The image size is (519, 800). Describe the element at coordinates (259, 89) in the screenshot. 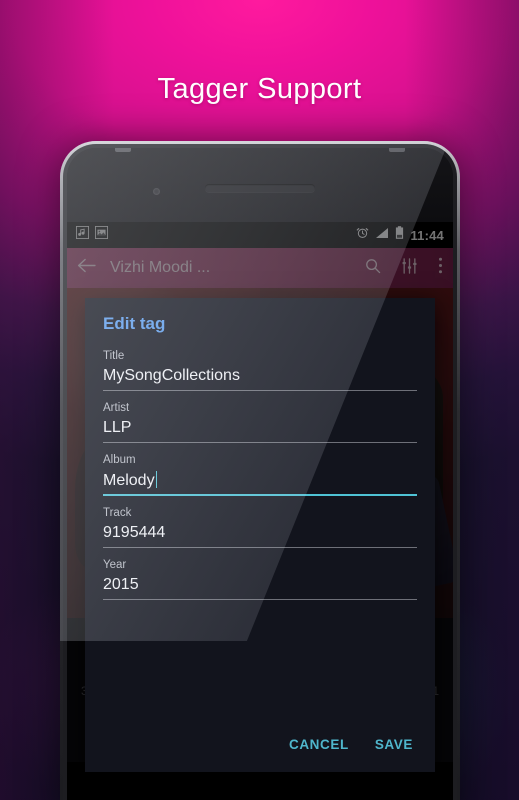

I see `promo-headline: Tagger Support` at that location.